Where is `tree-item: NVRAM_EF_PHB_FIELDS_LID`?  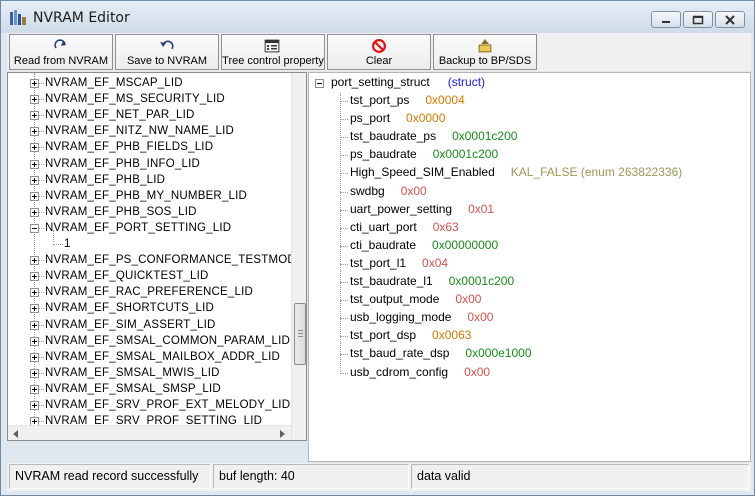
tree-item: NVRAM_EF_PHB_FIELDS_LID is located at coordinates (149, 147).